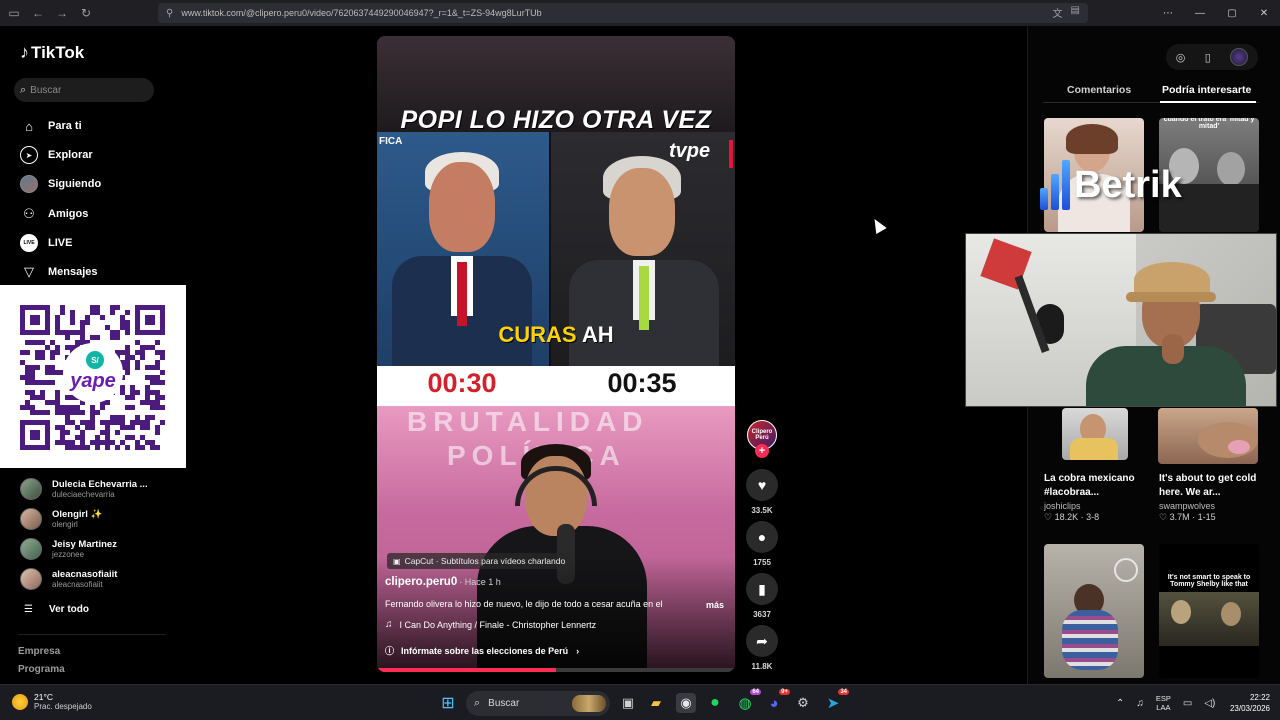 This screenshot has height=720, width=1280. What do you see at coordinates (748, 701) in the screenshot?
I see `whatsapp-icon: ◍ 64` at bounding box center [748, 701].